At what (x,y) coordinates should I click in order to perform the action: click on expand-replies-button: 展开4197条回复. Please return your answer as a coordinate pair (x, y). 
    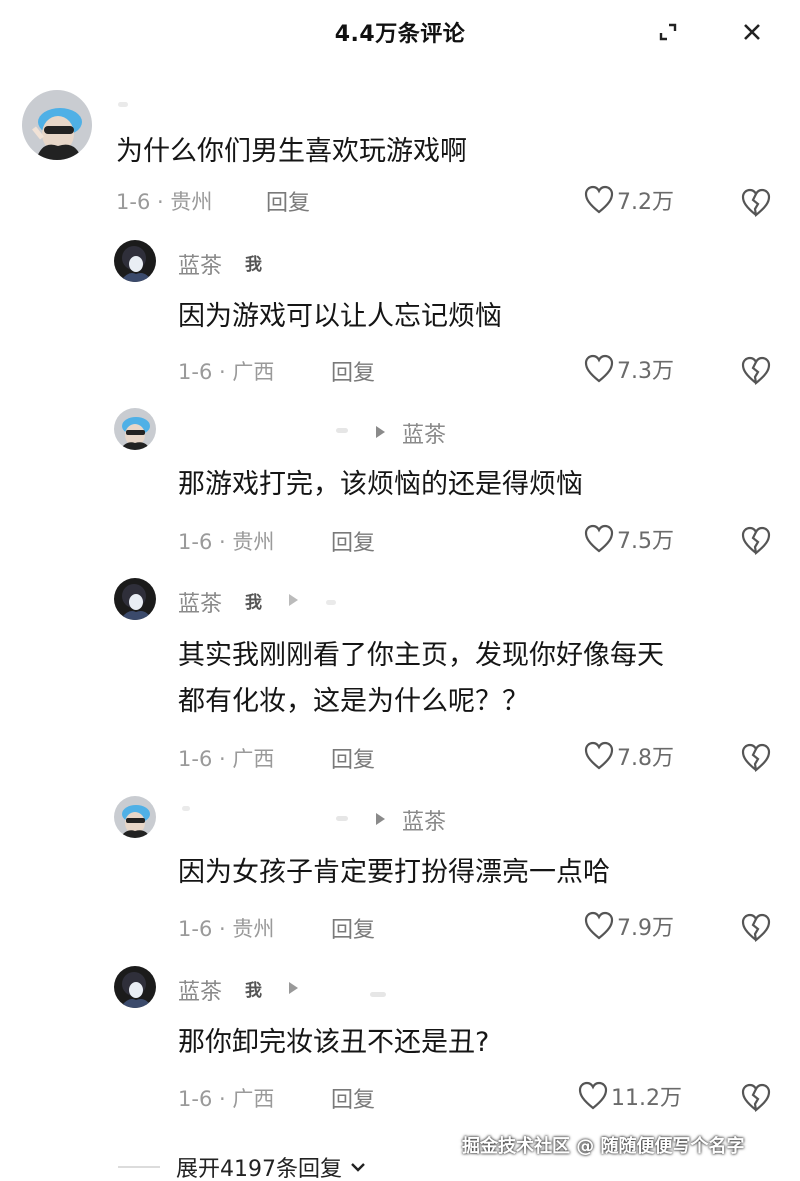
    Looking at the image, I should click on (272, 1166).